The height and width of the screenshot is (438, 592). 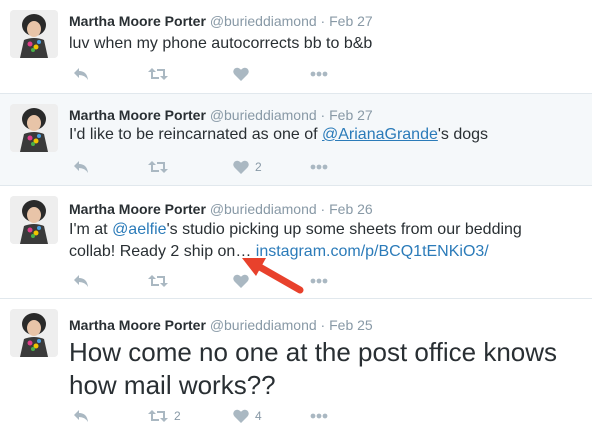 What do you see at coordinates (177, 416) in the screenshot?
I see `retweet-count: 2` at bounding box center [177, 416].